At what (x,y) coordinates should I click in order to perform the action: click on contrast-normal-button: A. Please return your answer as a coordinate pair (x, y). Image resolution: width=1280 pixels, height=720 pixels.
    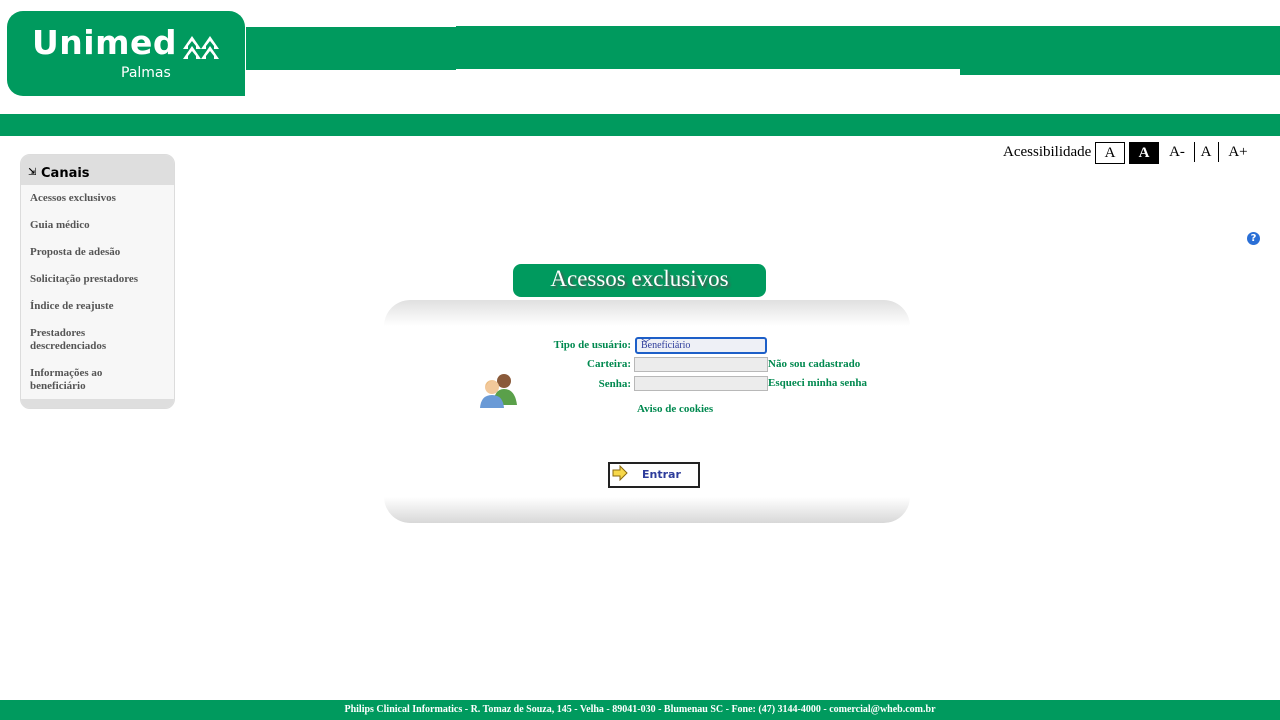
    Looking at the image, I should click on (1110, 153).